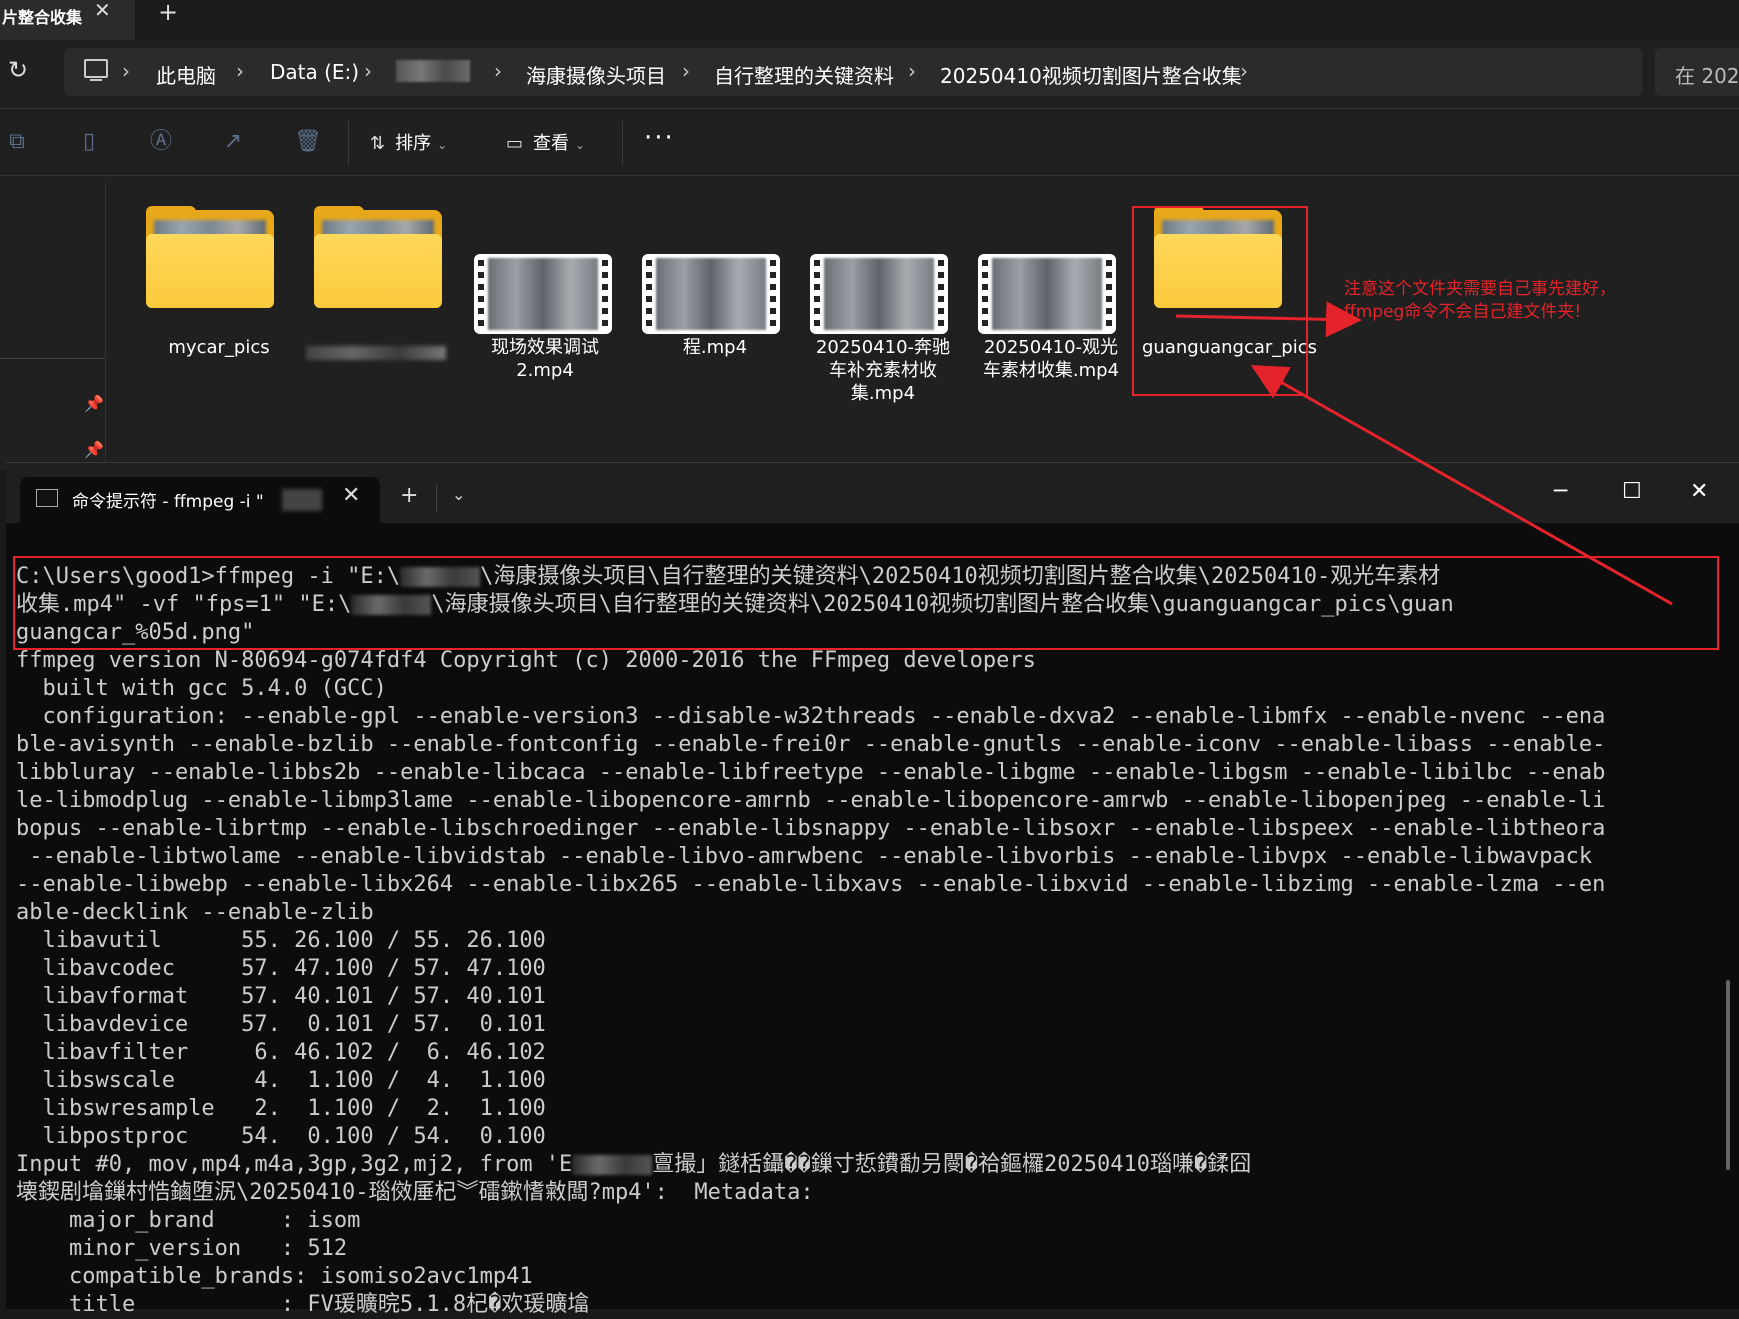 This screenshot has height=1319, width=1739. I want to click on console-text: 亶撮」鐩栝鑷��鏁寸悊鐨勫叧閿�祫鏂欏20250410瑙嗛�鍒囧, so click(952, 1164).